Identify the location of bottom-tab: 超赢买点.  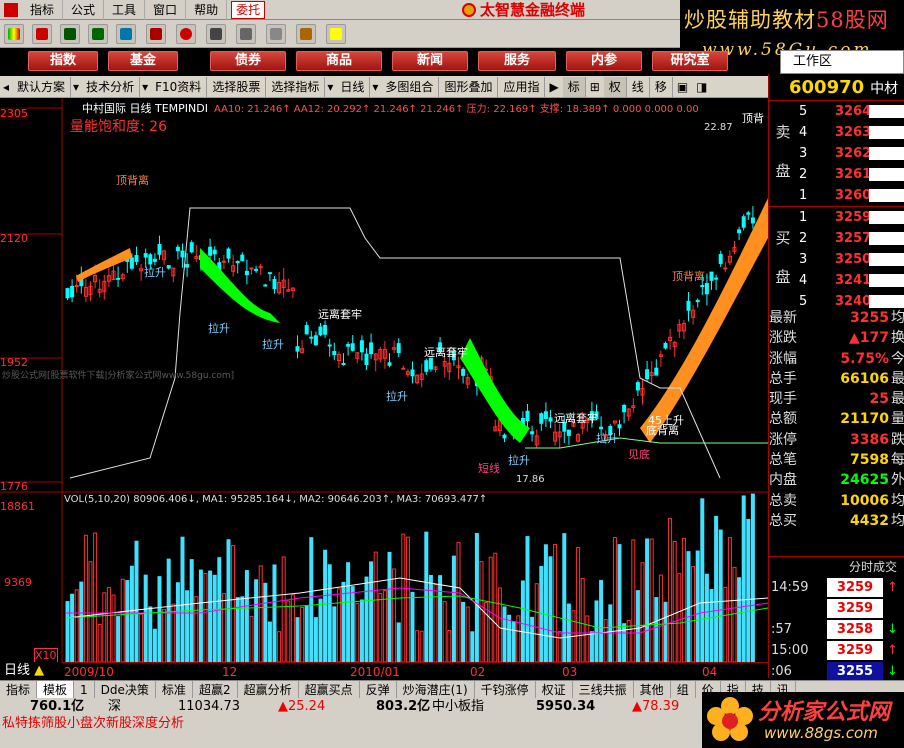
(329, 690).